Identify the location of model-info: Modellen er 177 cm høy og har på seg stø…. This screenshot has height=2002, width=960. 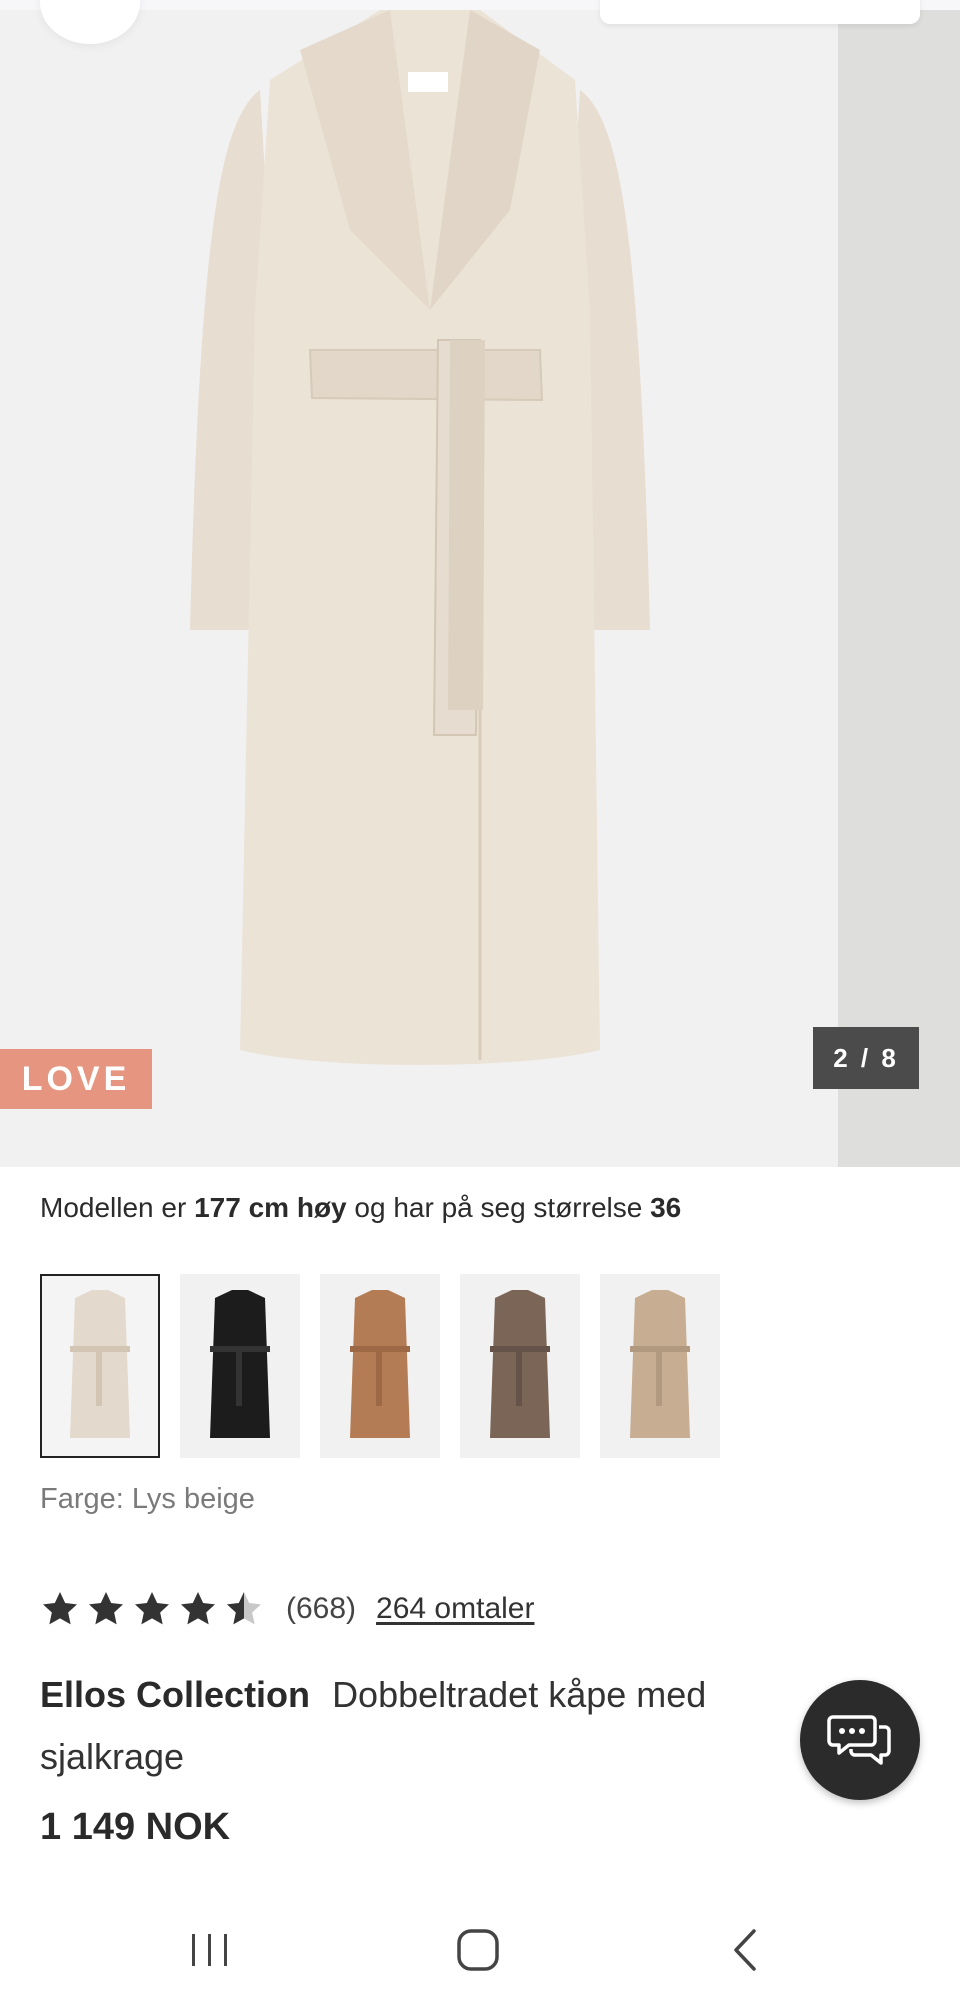
(360, 1208).